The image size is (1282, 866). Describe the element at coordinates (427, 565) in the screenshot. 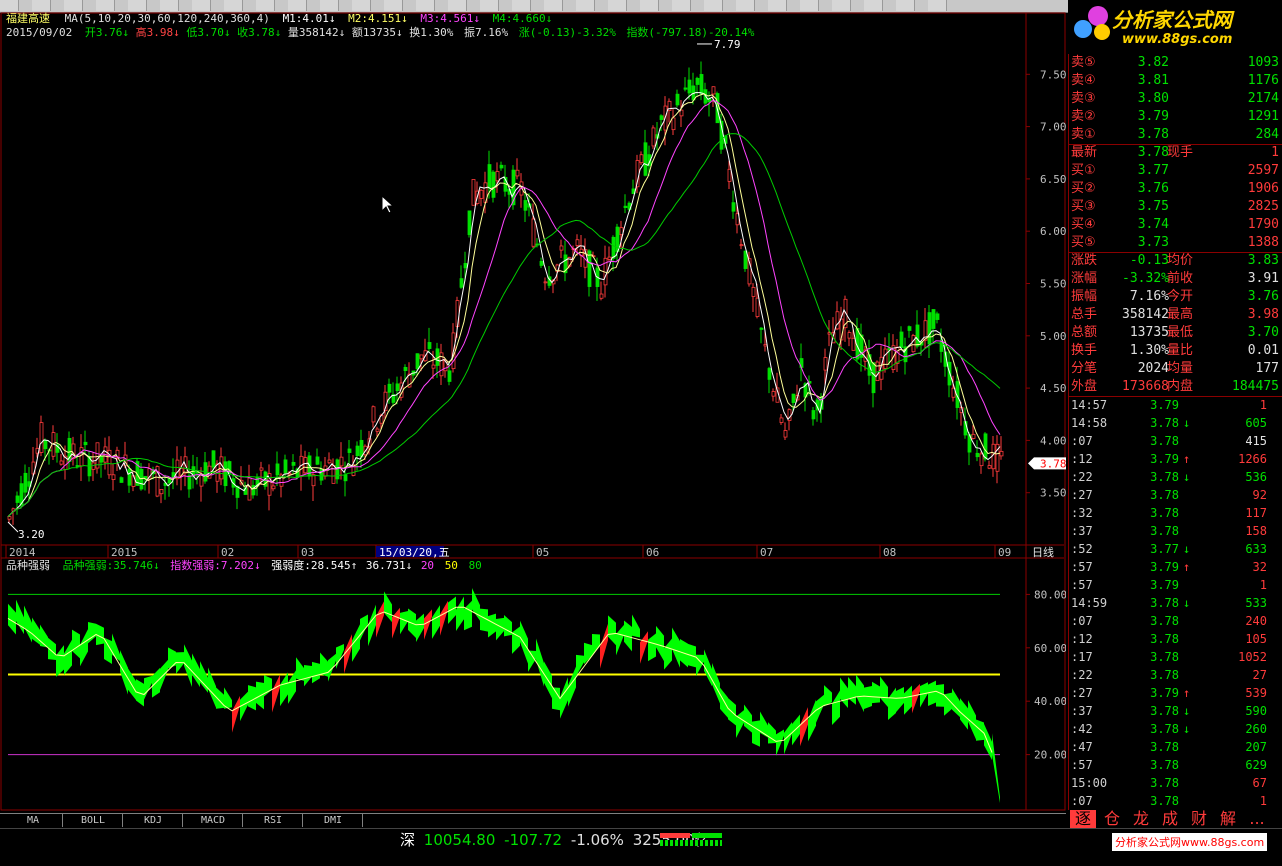

I see `indicator-l1: 20` at that location.